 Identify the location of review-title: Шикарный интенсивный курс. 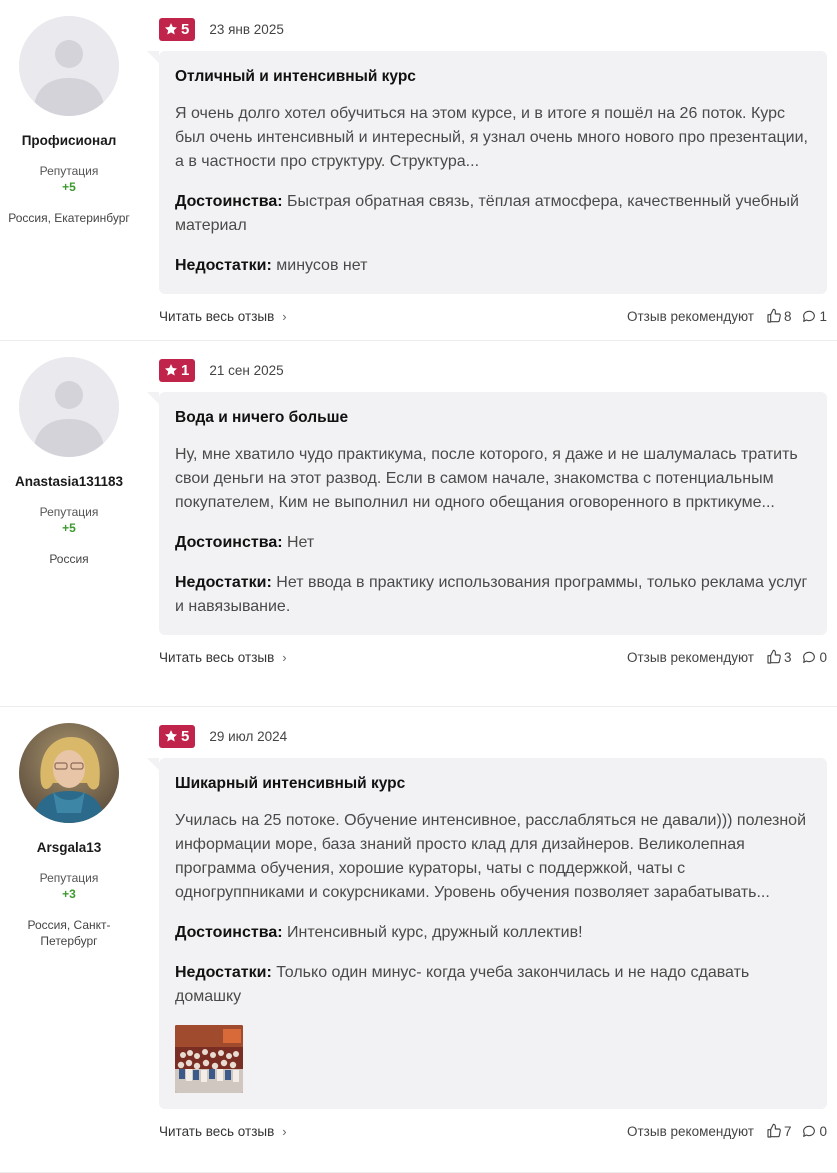
(493, 784).